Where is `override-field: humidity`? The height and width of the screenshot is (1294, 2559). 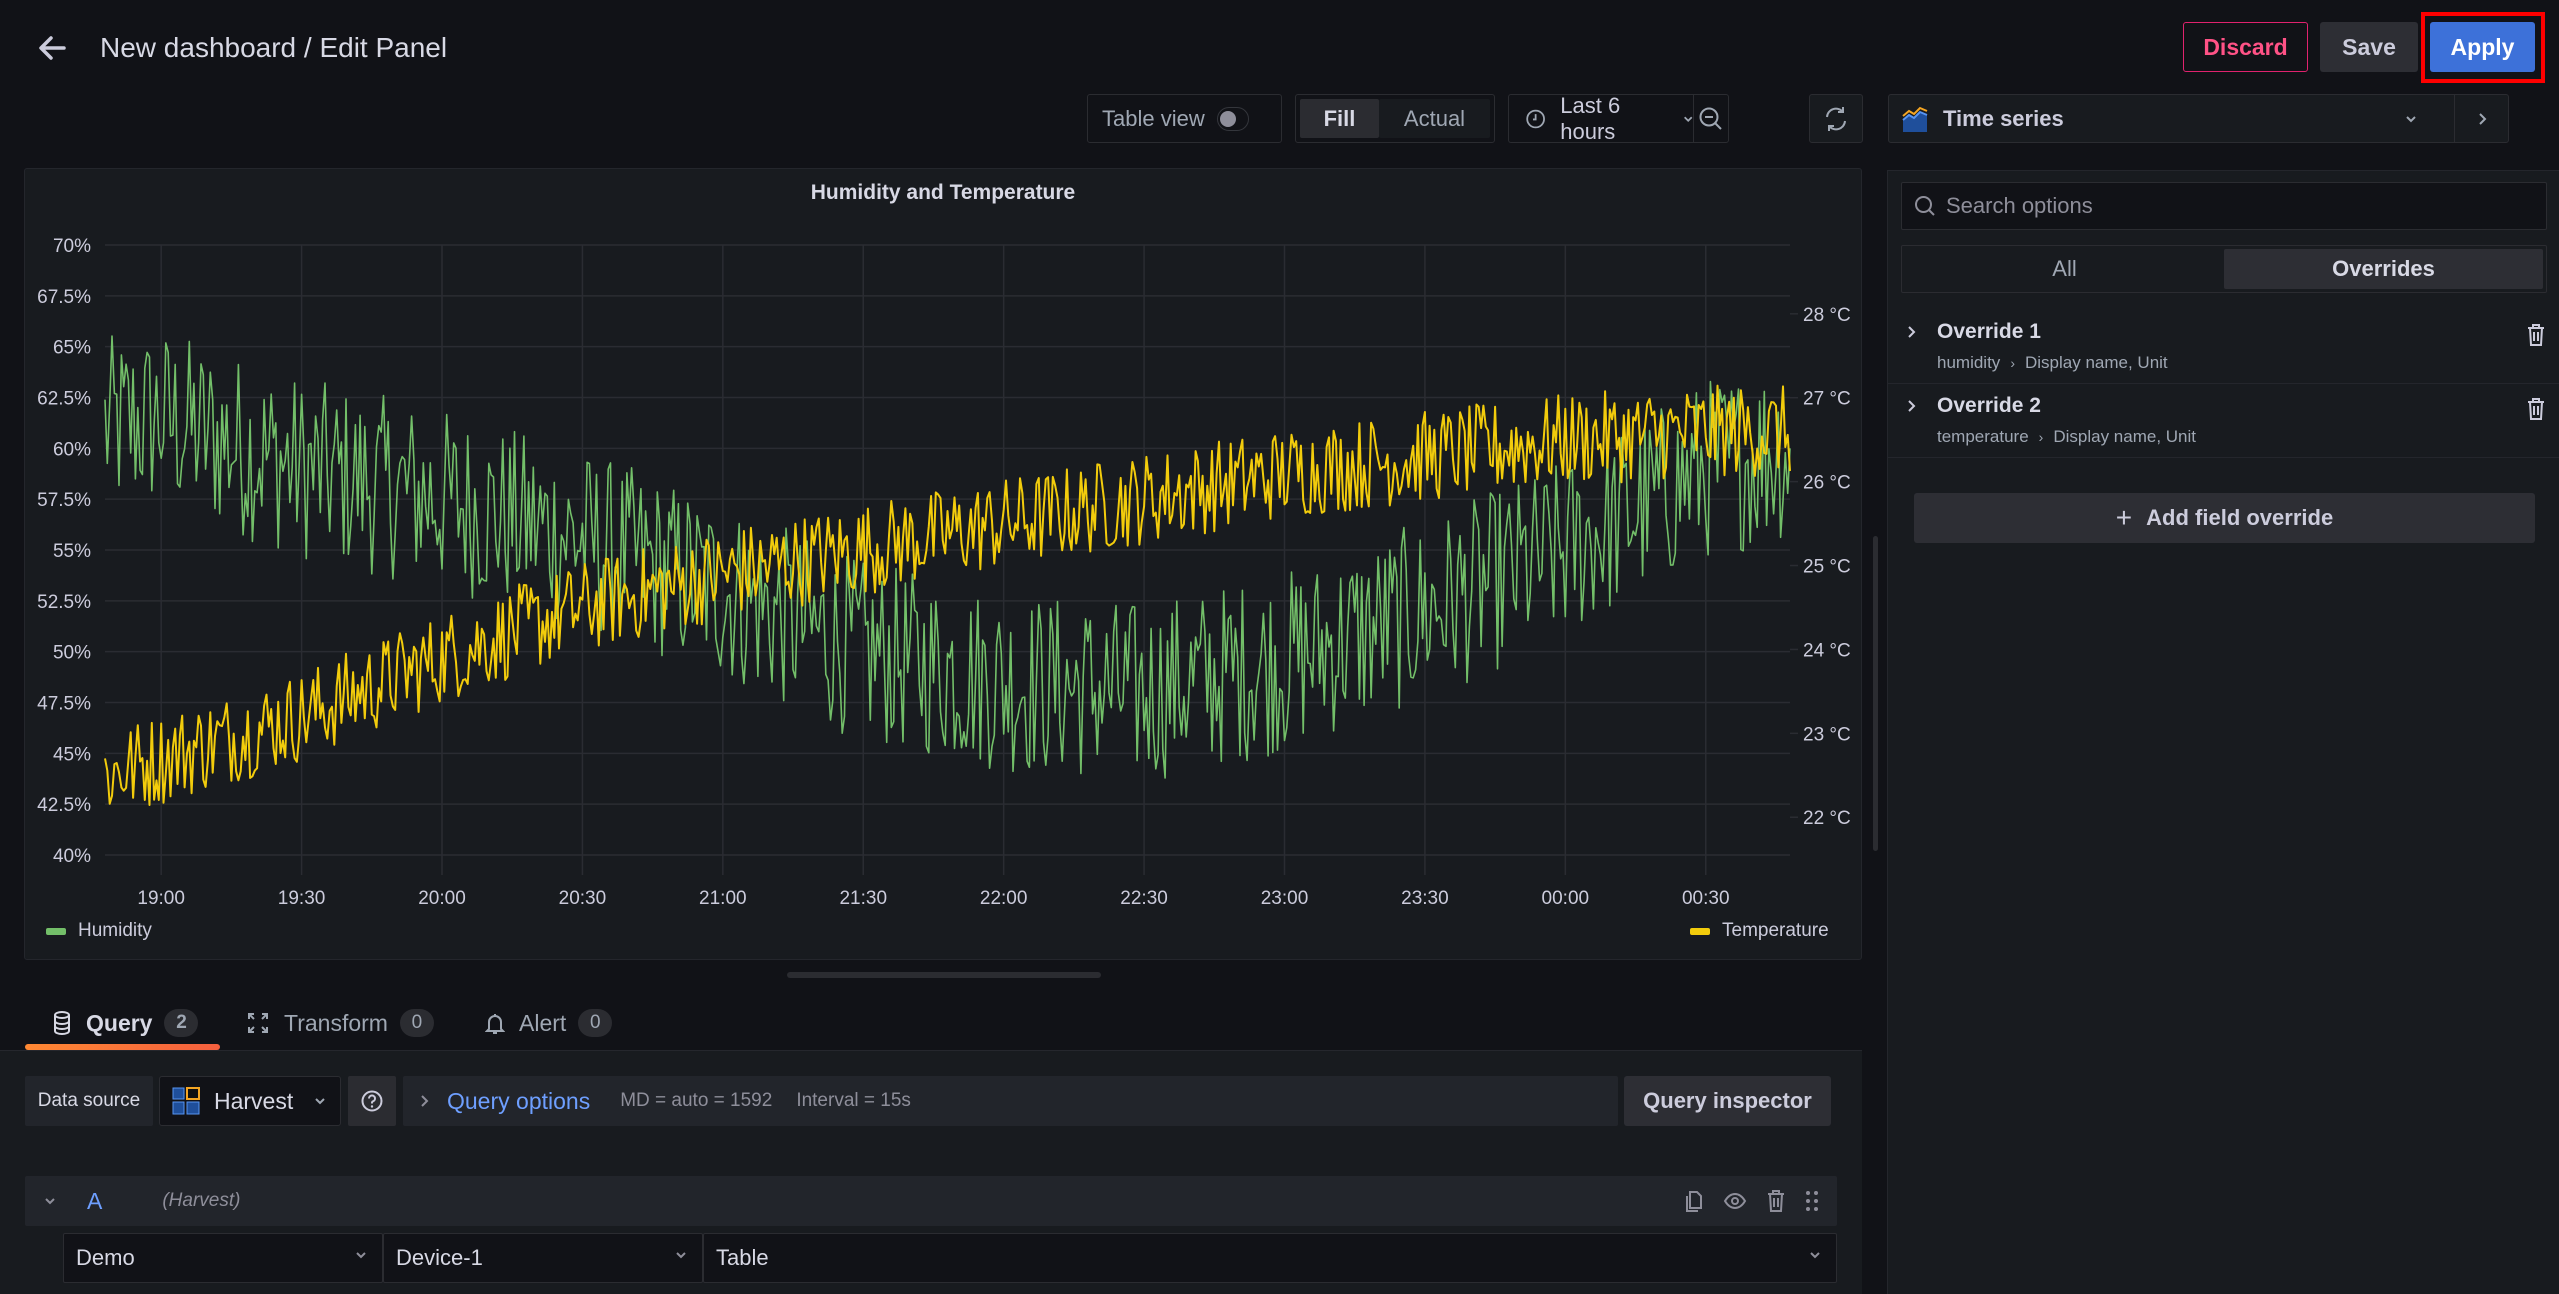 override-field: humidity is located at coordinates (1969, 362).